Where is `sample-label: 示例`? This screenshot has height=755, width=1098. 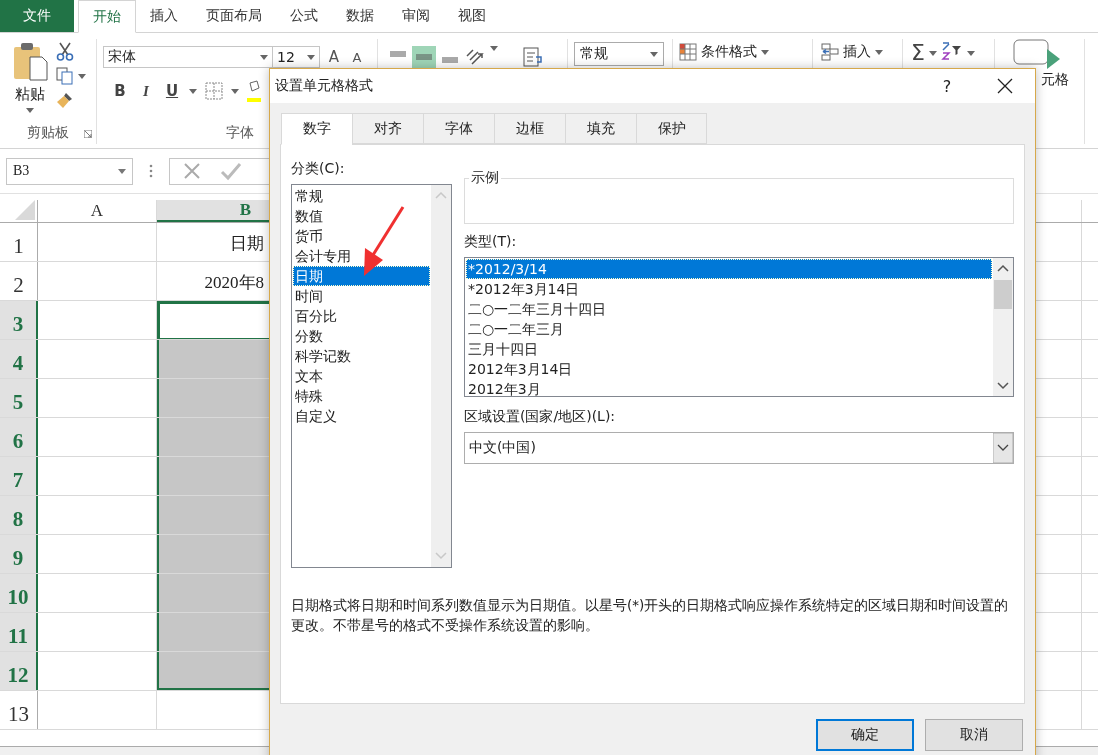
sample-label: 示例 is located at coordinates (485, 178).